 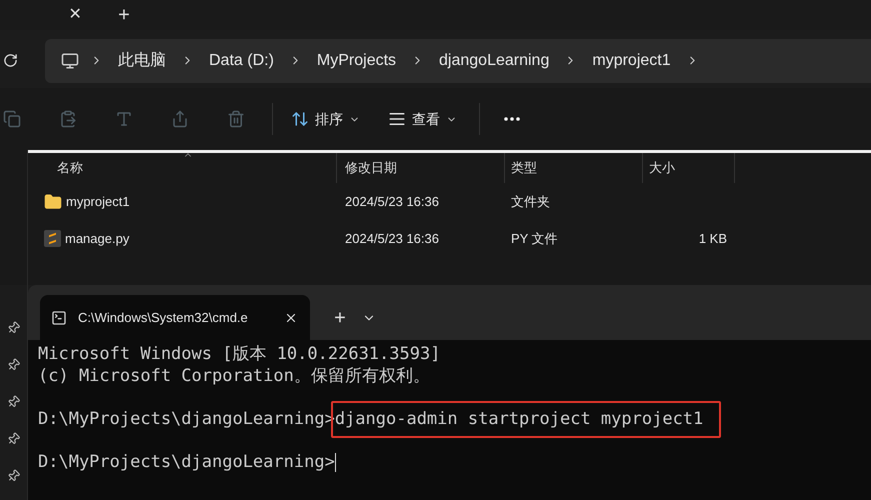 What do you see at coordinates (124, 119) in the screenshot?
I see `rename-icon` at bounding box center [124, 119].